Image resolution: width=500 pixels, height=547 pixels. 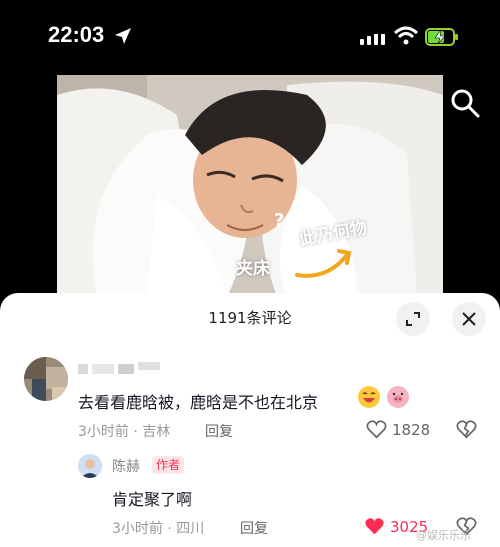 I want to click on status-bar: 22:03, so click(x=250, y=35).